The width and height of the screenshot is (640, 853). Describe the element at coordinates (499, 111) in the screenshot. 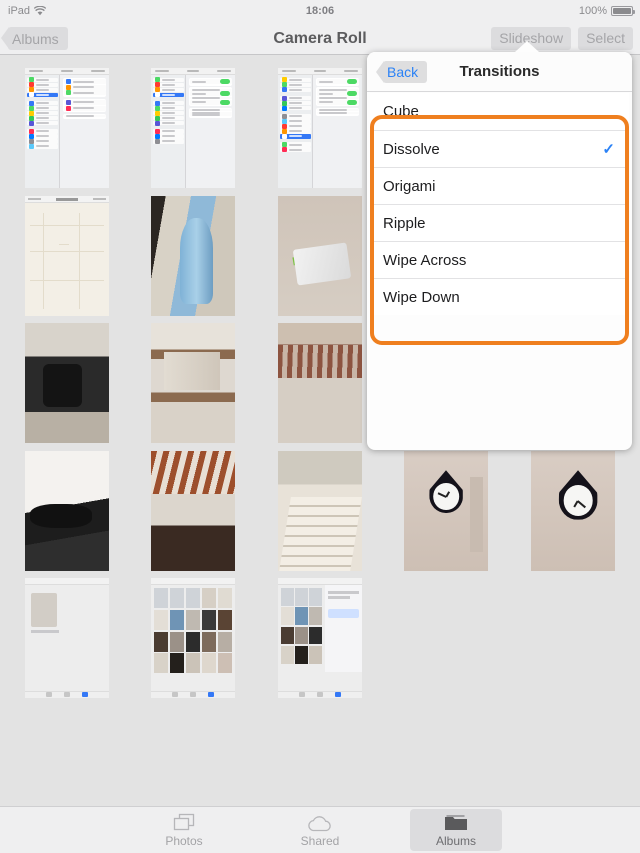

I see `list-item-cube: Cube` at that location.